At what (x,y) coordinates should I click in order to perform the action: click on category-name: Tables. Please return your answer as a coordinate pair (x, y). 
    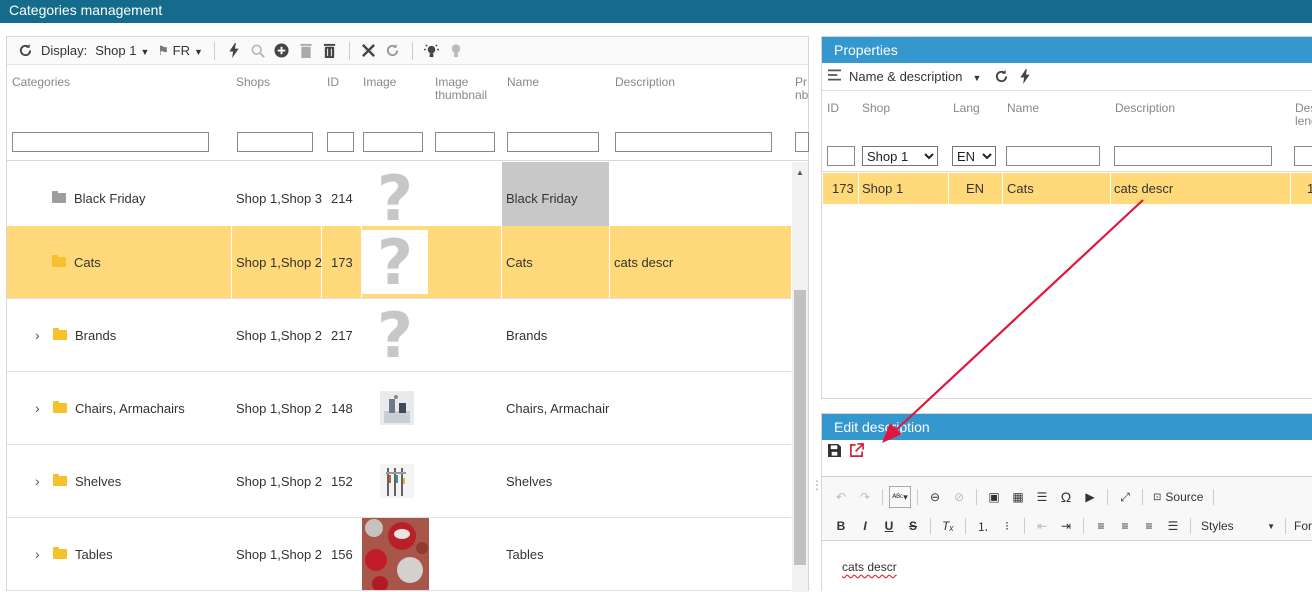
    Looking at the image, I should click on (94, 554).